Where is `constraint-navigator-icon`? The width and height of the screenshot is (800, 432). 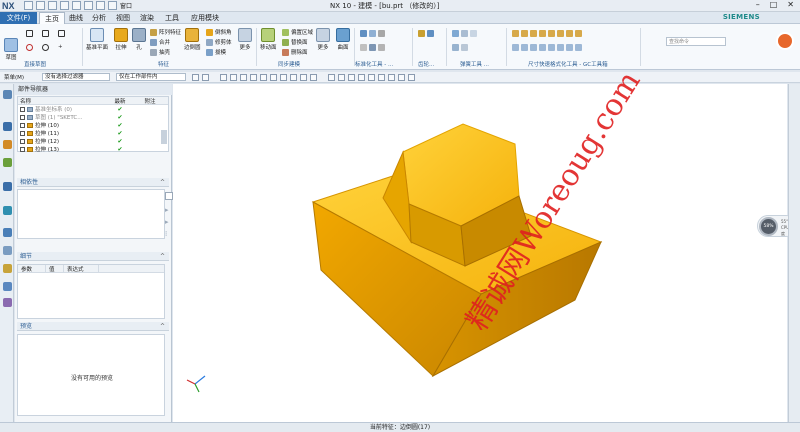
constraint-navigator-icon is located at coordinates (7, 126).